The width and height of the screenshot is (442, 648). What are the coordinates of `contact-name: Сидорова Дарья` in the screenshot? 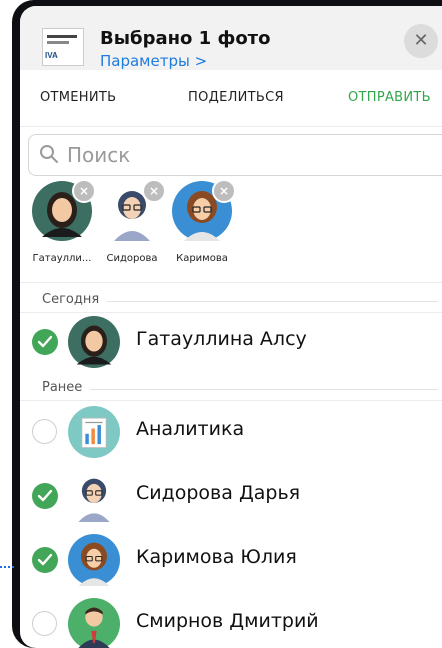 It's located at (218, 493).